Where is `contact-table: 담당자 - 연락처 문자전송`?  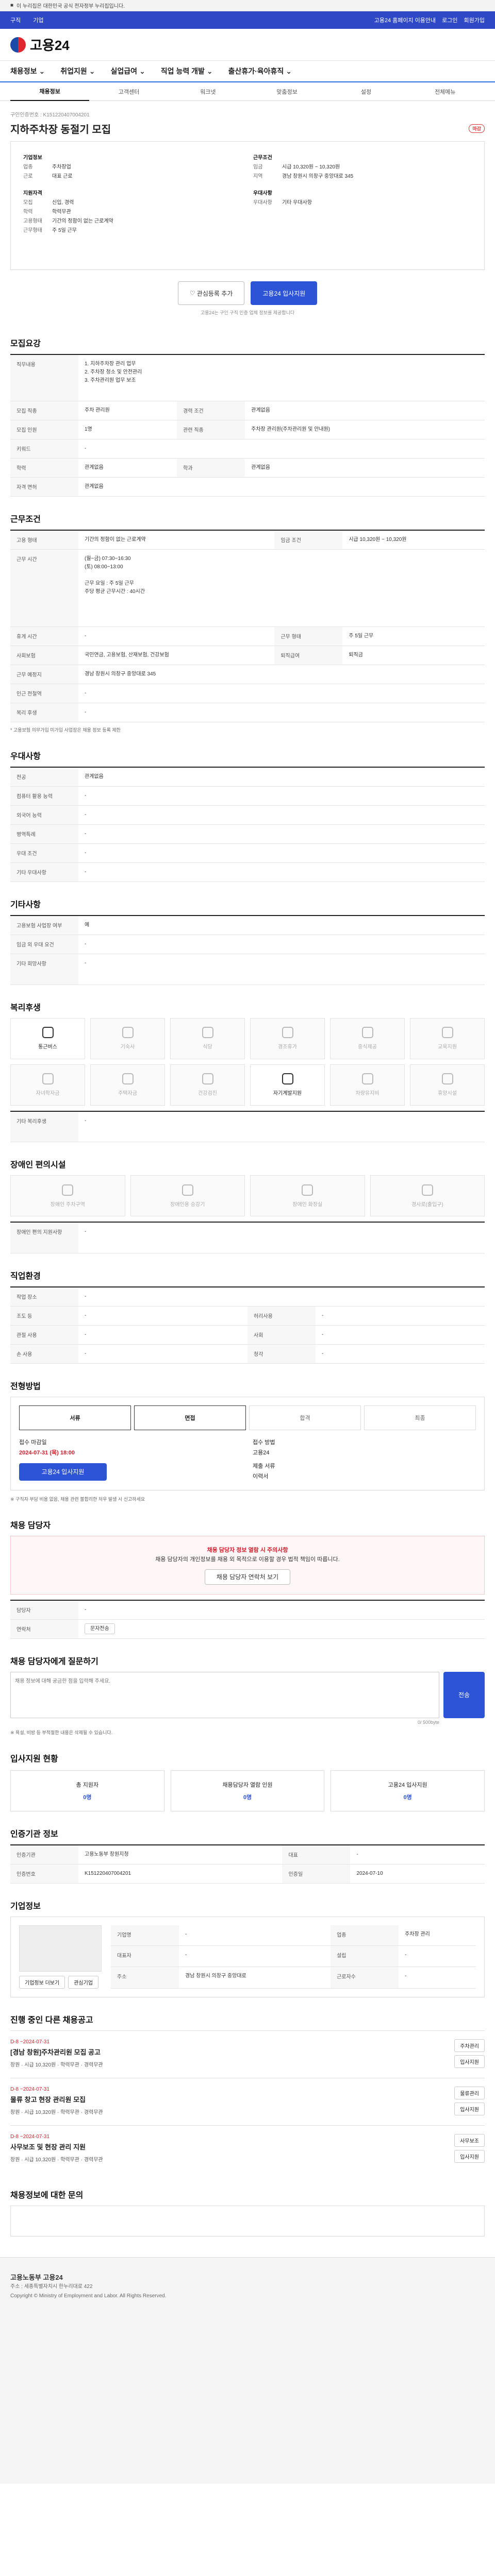 contact-table: 담당자 - 연락처 문자전송 is located at coordinates (247, 1619).